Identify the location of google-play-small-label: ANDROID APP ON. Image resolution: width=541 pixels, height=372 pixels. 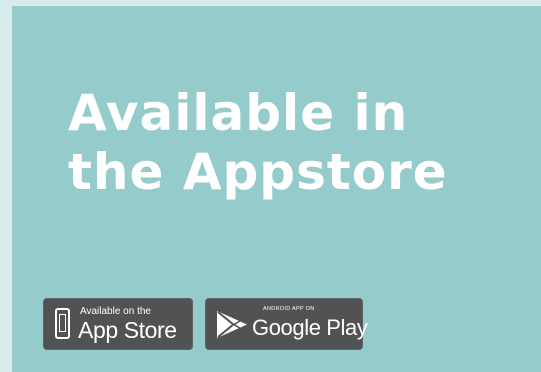
(289, 309).